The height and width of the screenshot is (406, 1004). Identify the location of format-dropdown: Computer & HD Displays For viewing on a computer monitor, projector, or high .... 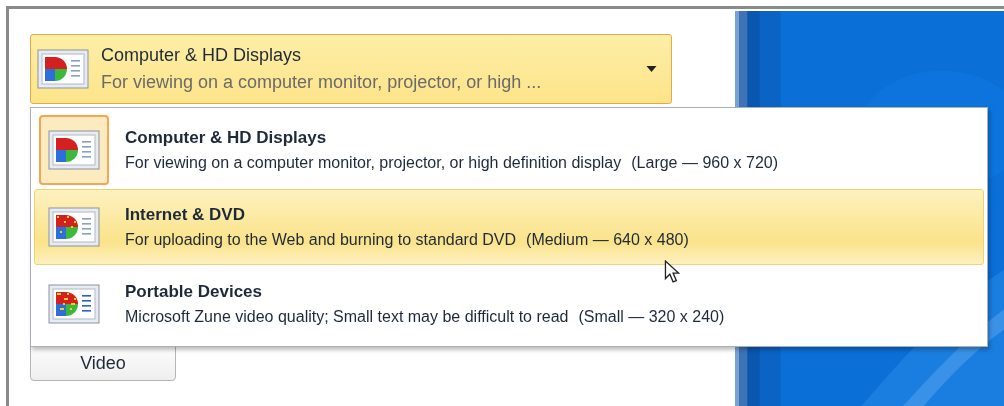
(351, 69).